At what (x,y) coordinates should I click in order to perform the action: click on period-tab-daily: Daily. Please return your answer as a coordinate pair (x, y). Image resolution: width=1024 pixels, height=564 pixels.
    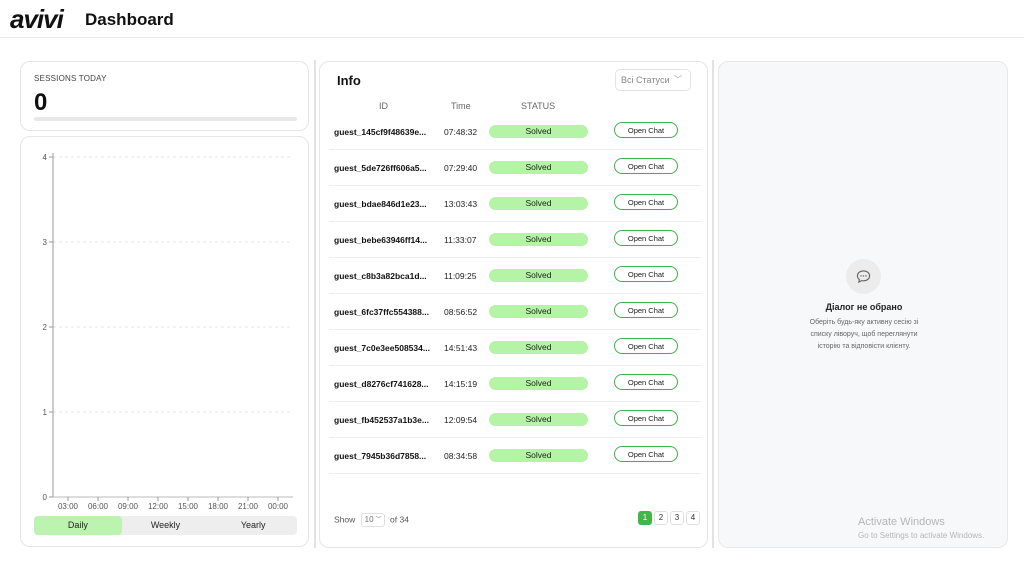
    Looking at the image, I should click on (78, 525).